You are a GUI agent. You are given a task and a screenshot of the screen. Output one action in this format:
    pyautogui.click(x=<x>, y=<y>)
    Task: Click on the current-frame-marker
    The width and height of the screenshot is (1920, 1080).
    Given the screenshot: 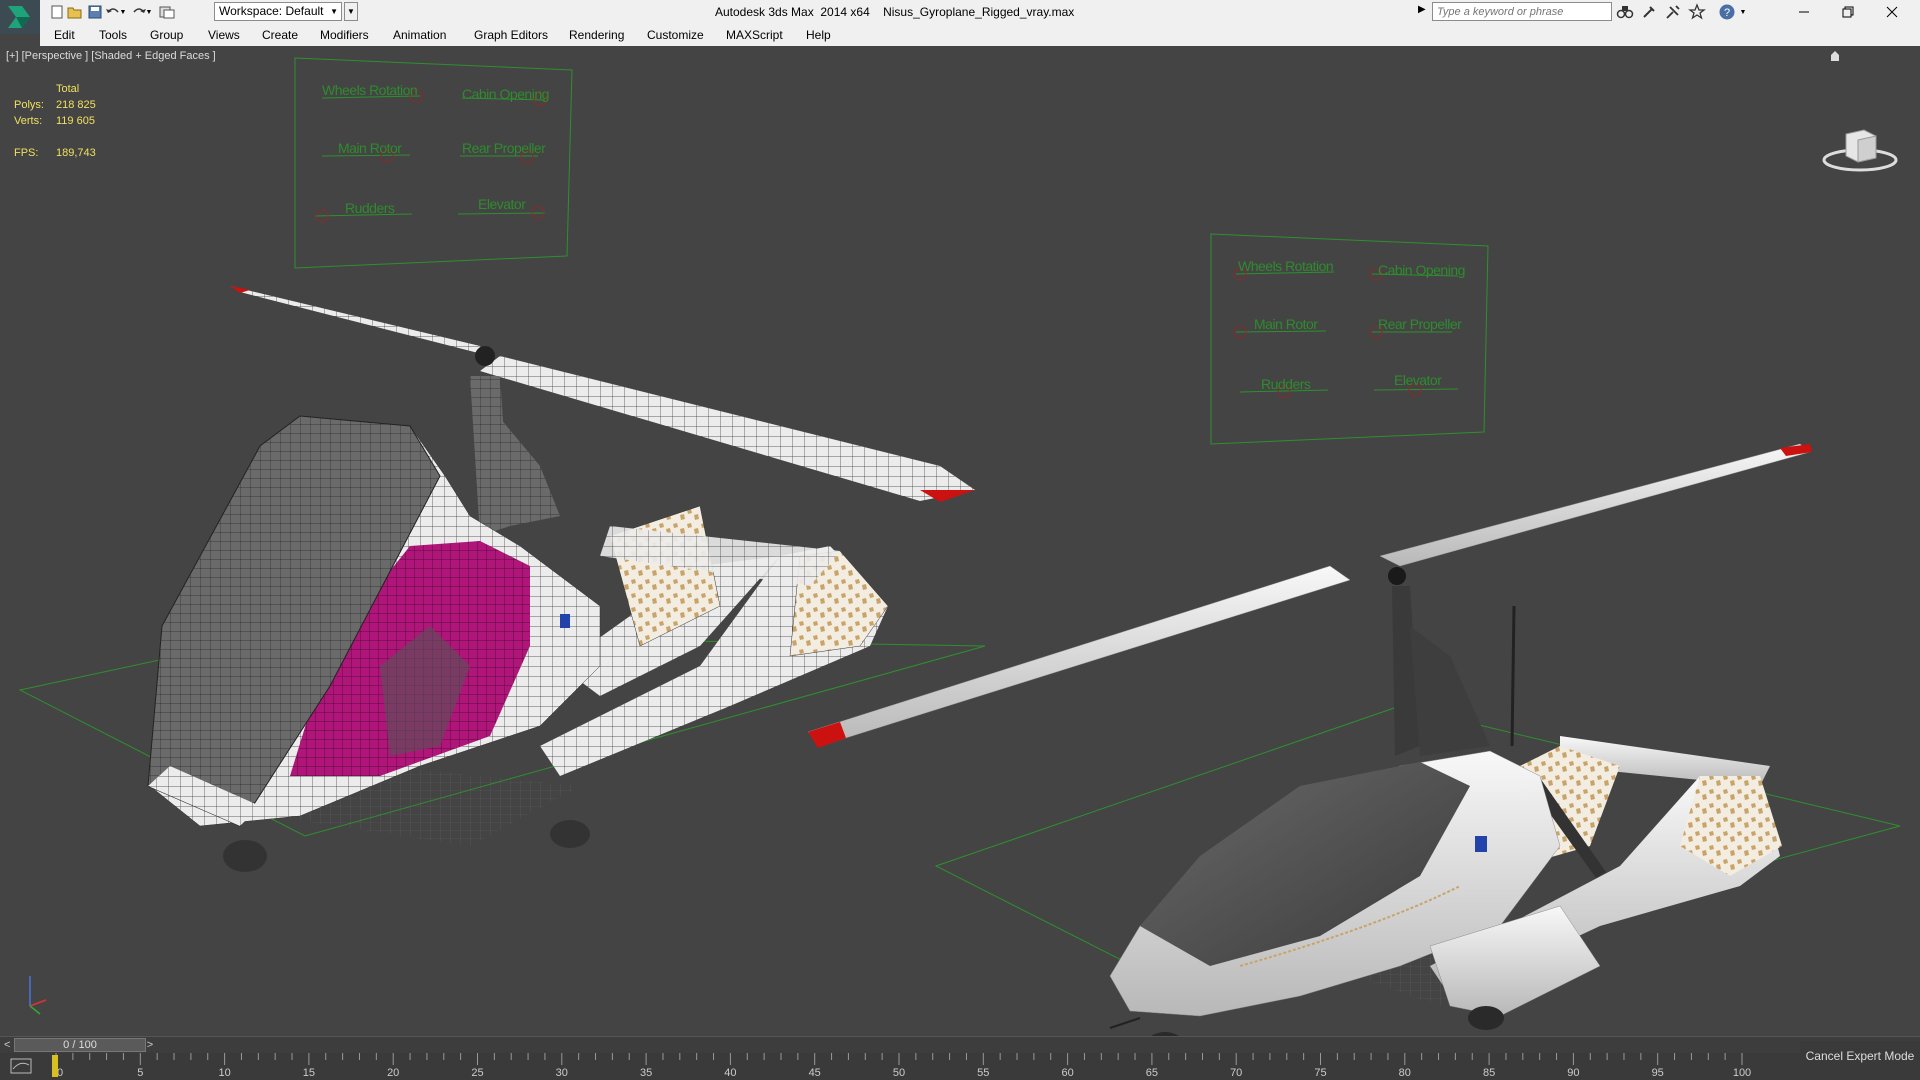 What is the action you would take?
    pyautogui.click(x=55, y=1066)
    